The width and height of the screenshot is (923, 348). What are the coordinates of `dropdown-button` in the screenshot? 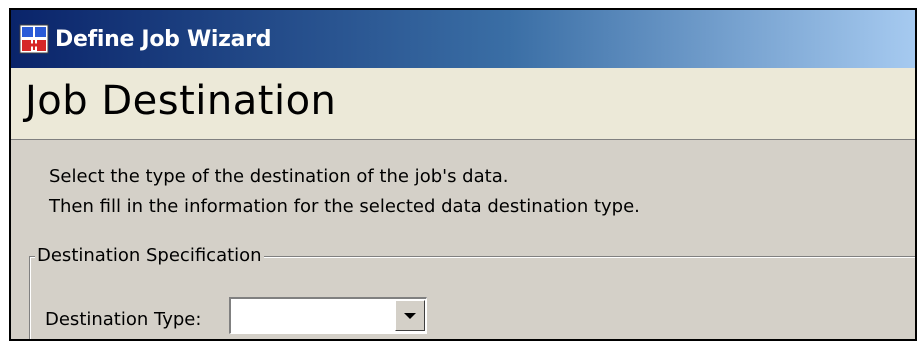 It's located at (410, 315).